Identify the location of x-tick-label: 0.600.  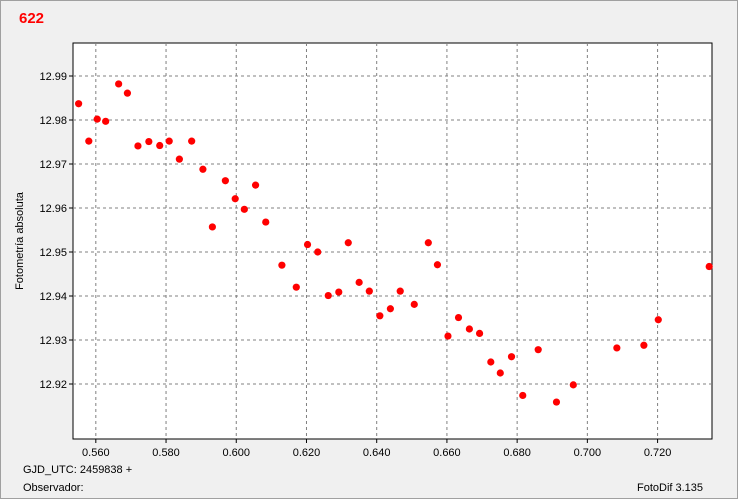
(236, 453).